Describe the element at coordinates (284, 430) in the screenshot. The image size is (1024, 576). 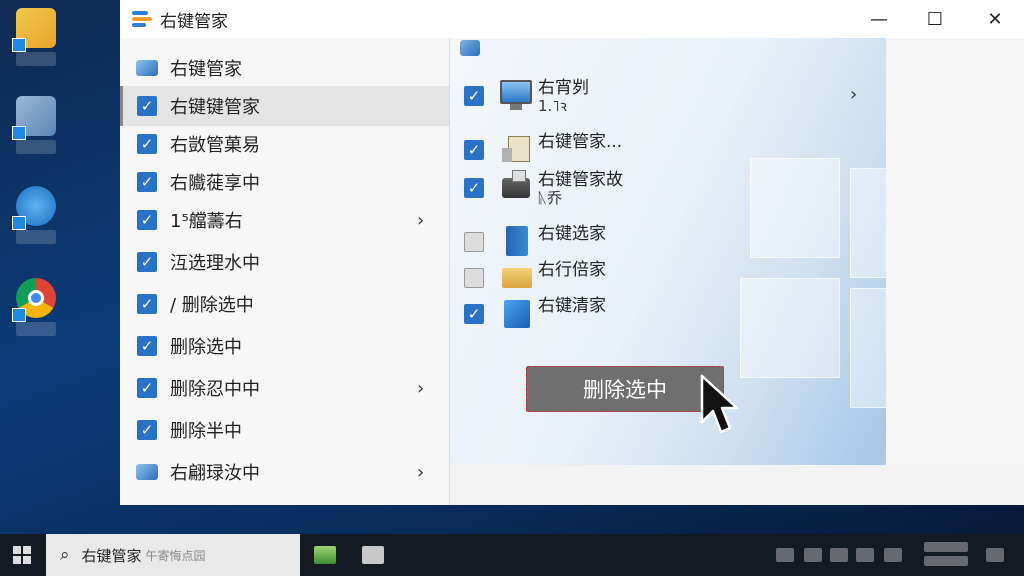
I see `menu-item: ✓ 删除半中` at that location.